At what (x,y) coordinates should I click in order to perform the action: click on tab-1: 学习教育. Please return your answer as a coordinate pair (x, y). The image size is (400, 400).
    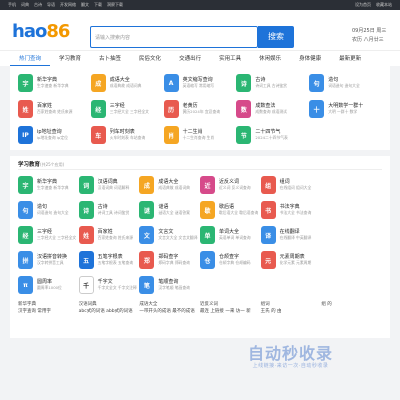
    Looking at the image, I should click on (70, 58).